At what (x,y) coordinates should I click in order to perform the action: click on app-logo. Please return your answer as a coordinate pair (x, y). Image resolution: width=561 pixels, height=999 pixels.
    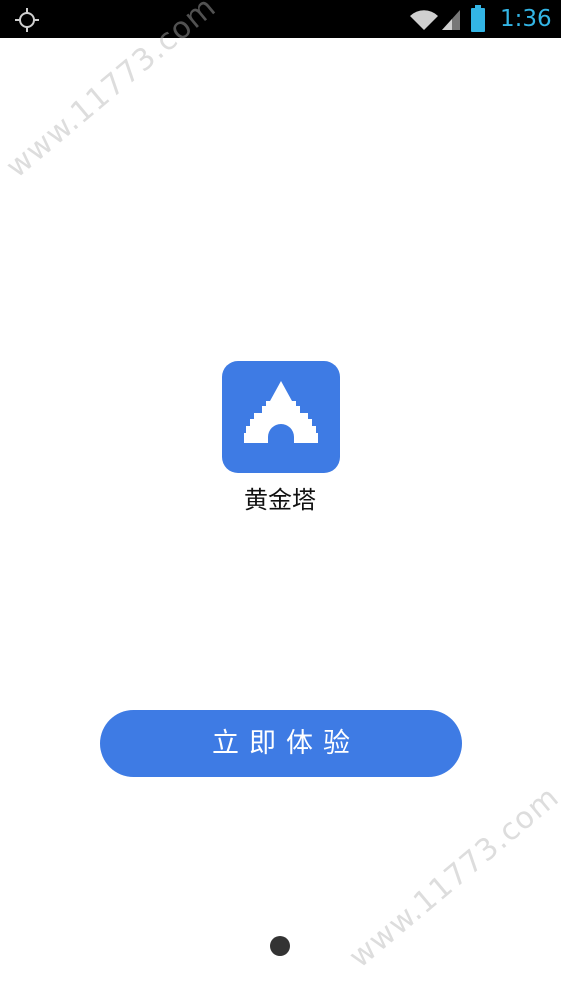
    Looking at the image, I should click on (281, 417).